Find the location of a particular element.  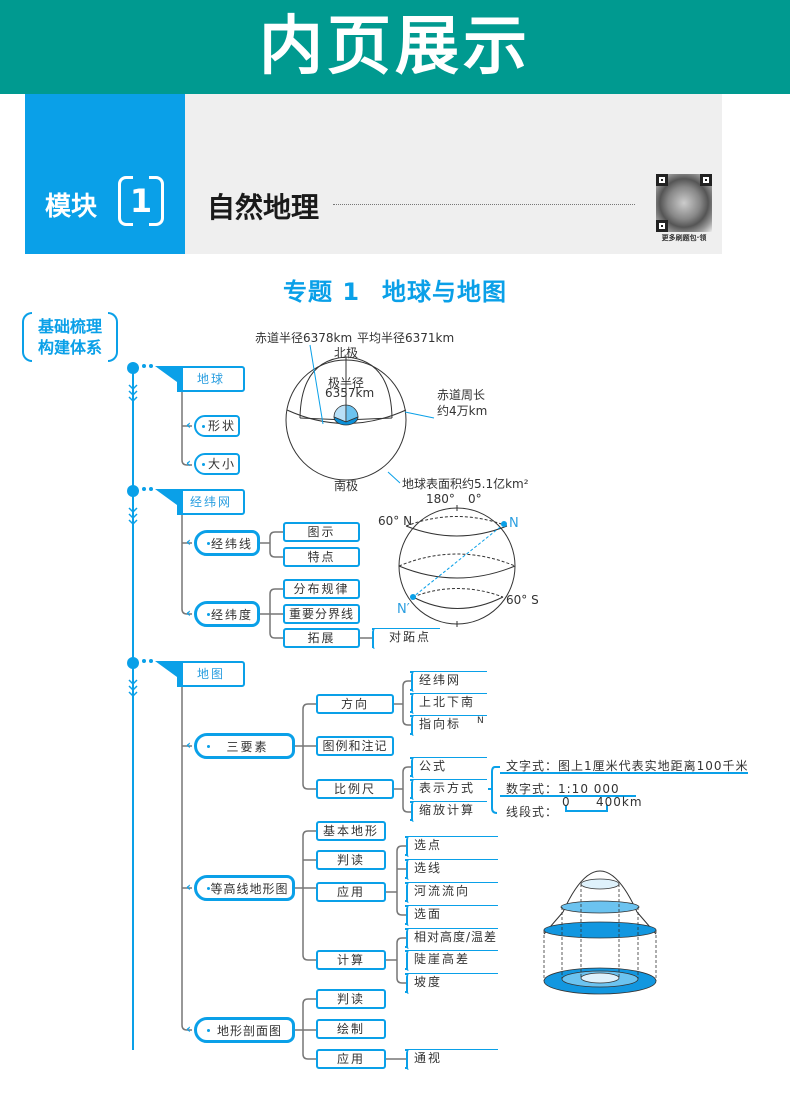

scale-line-start: 0 is located at coordinates (566, 802).